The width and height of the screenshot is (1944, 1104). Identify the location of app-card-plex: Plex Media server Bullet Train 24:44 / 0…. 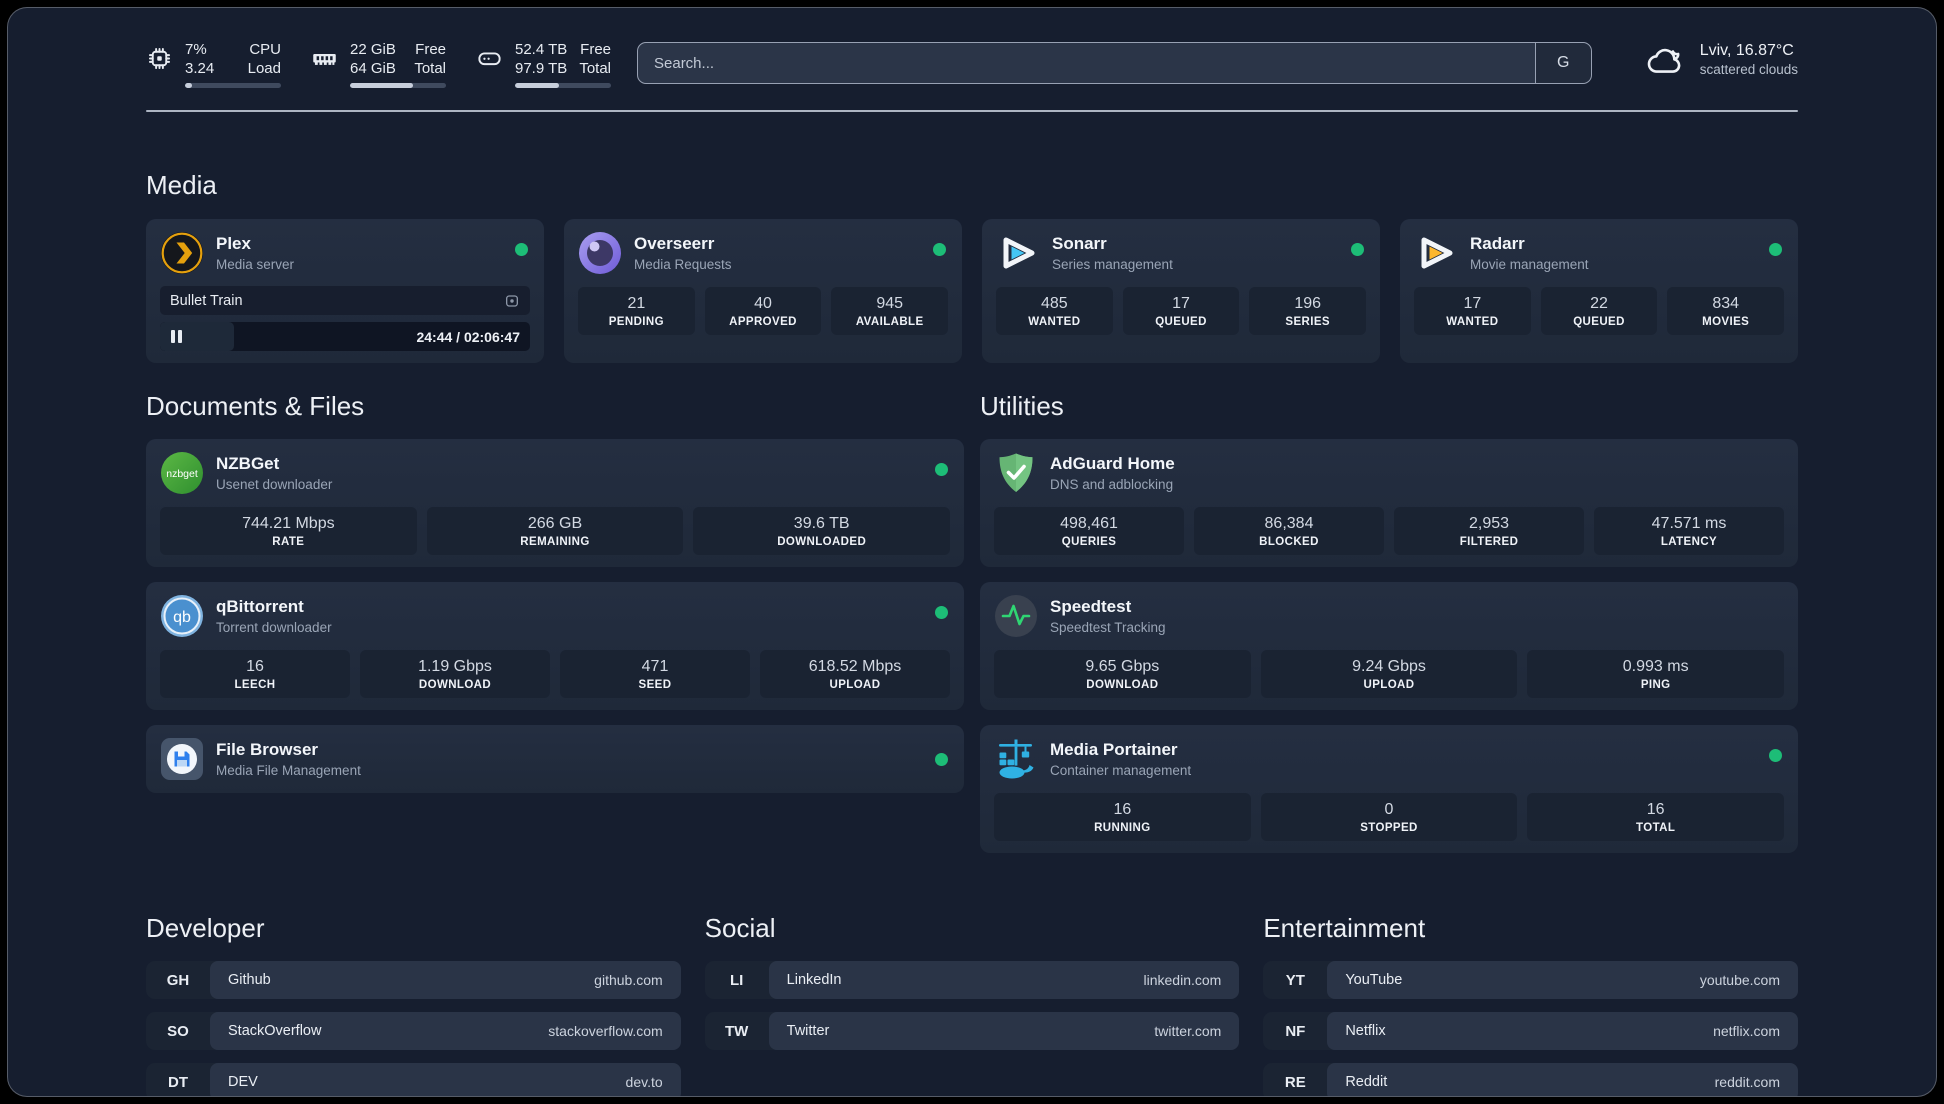
(345, 291).